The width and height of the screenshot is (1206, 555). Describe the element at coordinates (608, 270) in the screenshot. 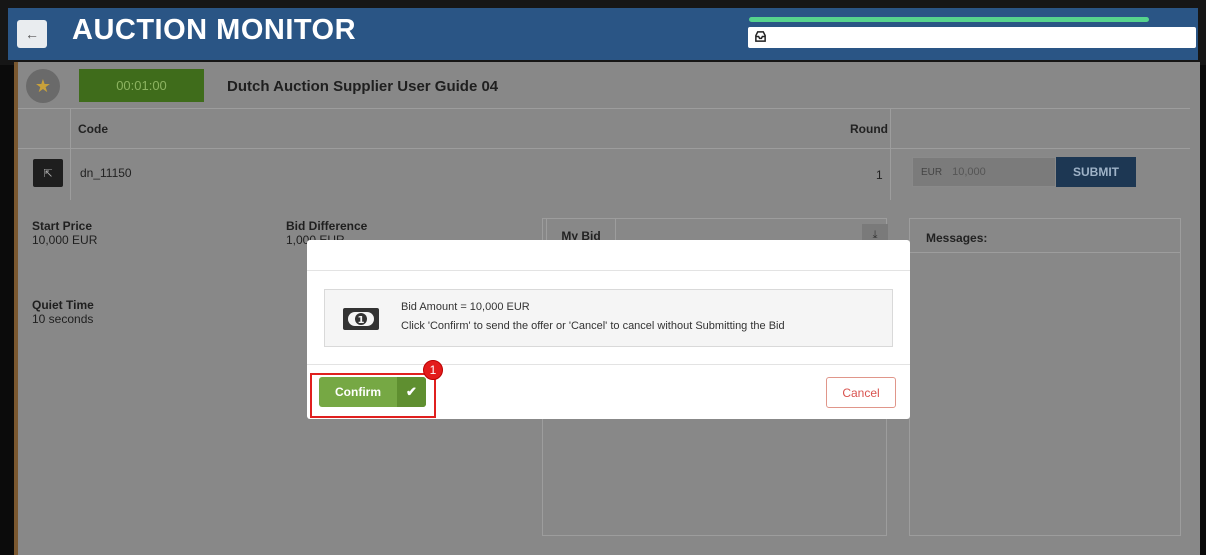

I see `dialog-header-divider` at that location.